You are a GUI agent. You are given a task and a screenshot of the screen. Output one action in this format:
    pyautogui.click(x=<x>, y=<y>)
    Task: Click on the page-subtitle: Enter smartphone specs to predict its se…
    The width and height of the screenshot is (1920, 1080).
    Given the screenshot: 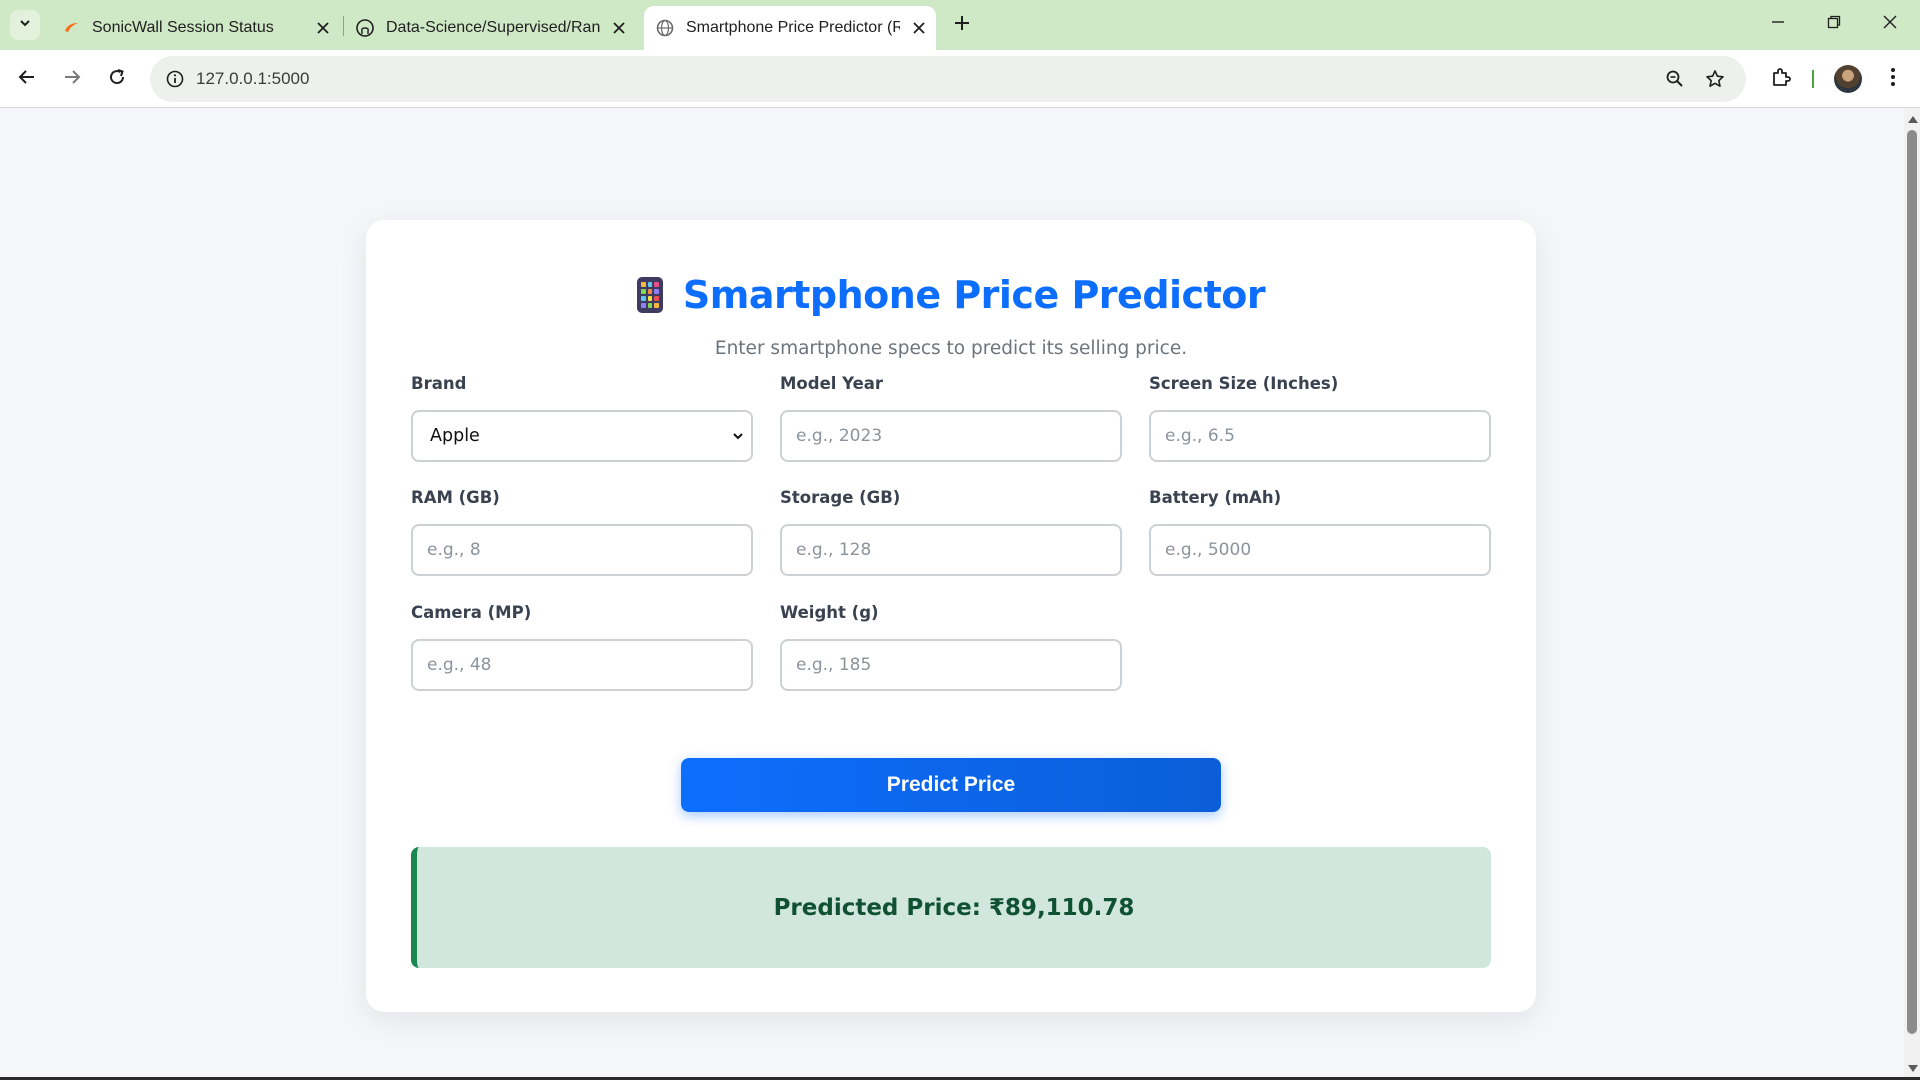 What is the action you would take?
    pyautogui.click(x=951, y=348)
    